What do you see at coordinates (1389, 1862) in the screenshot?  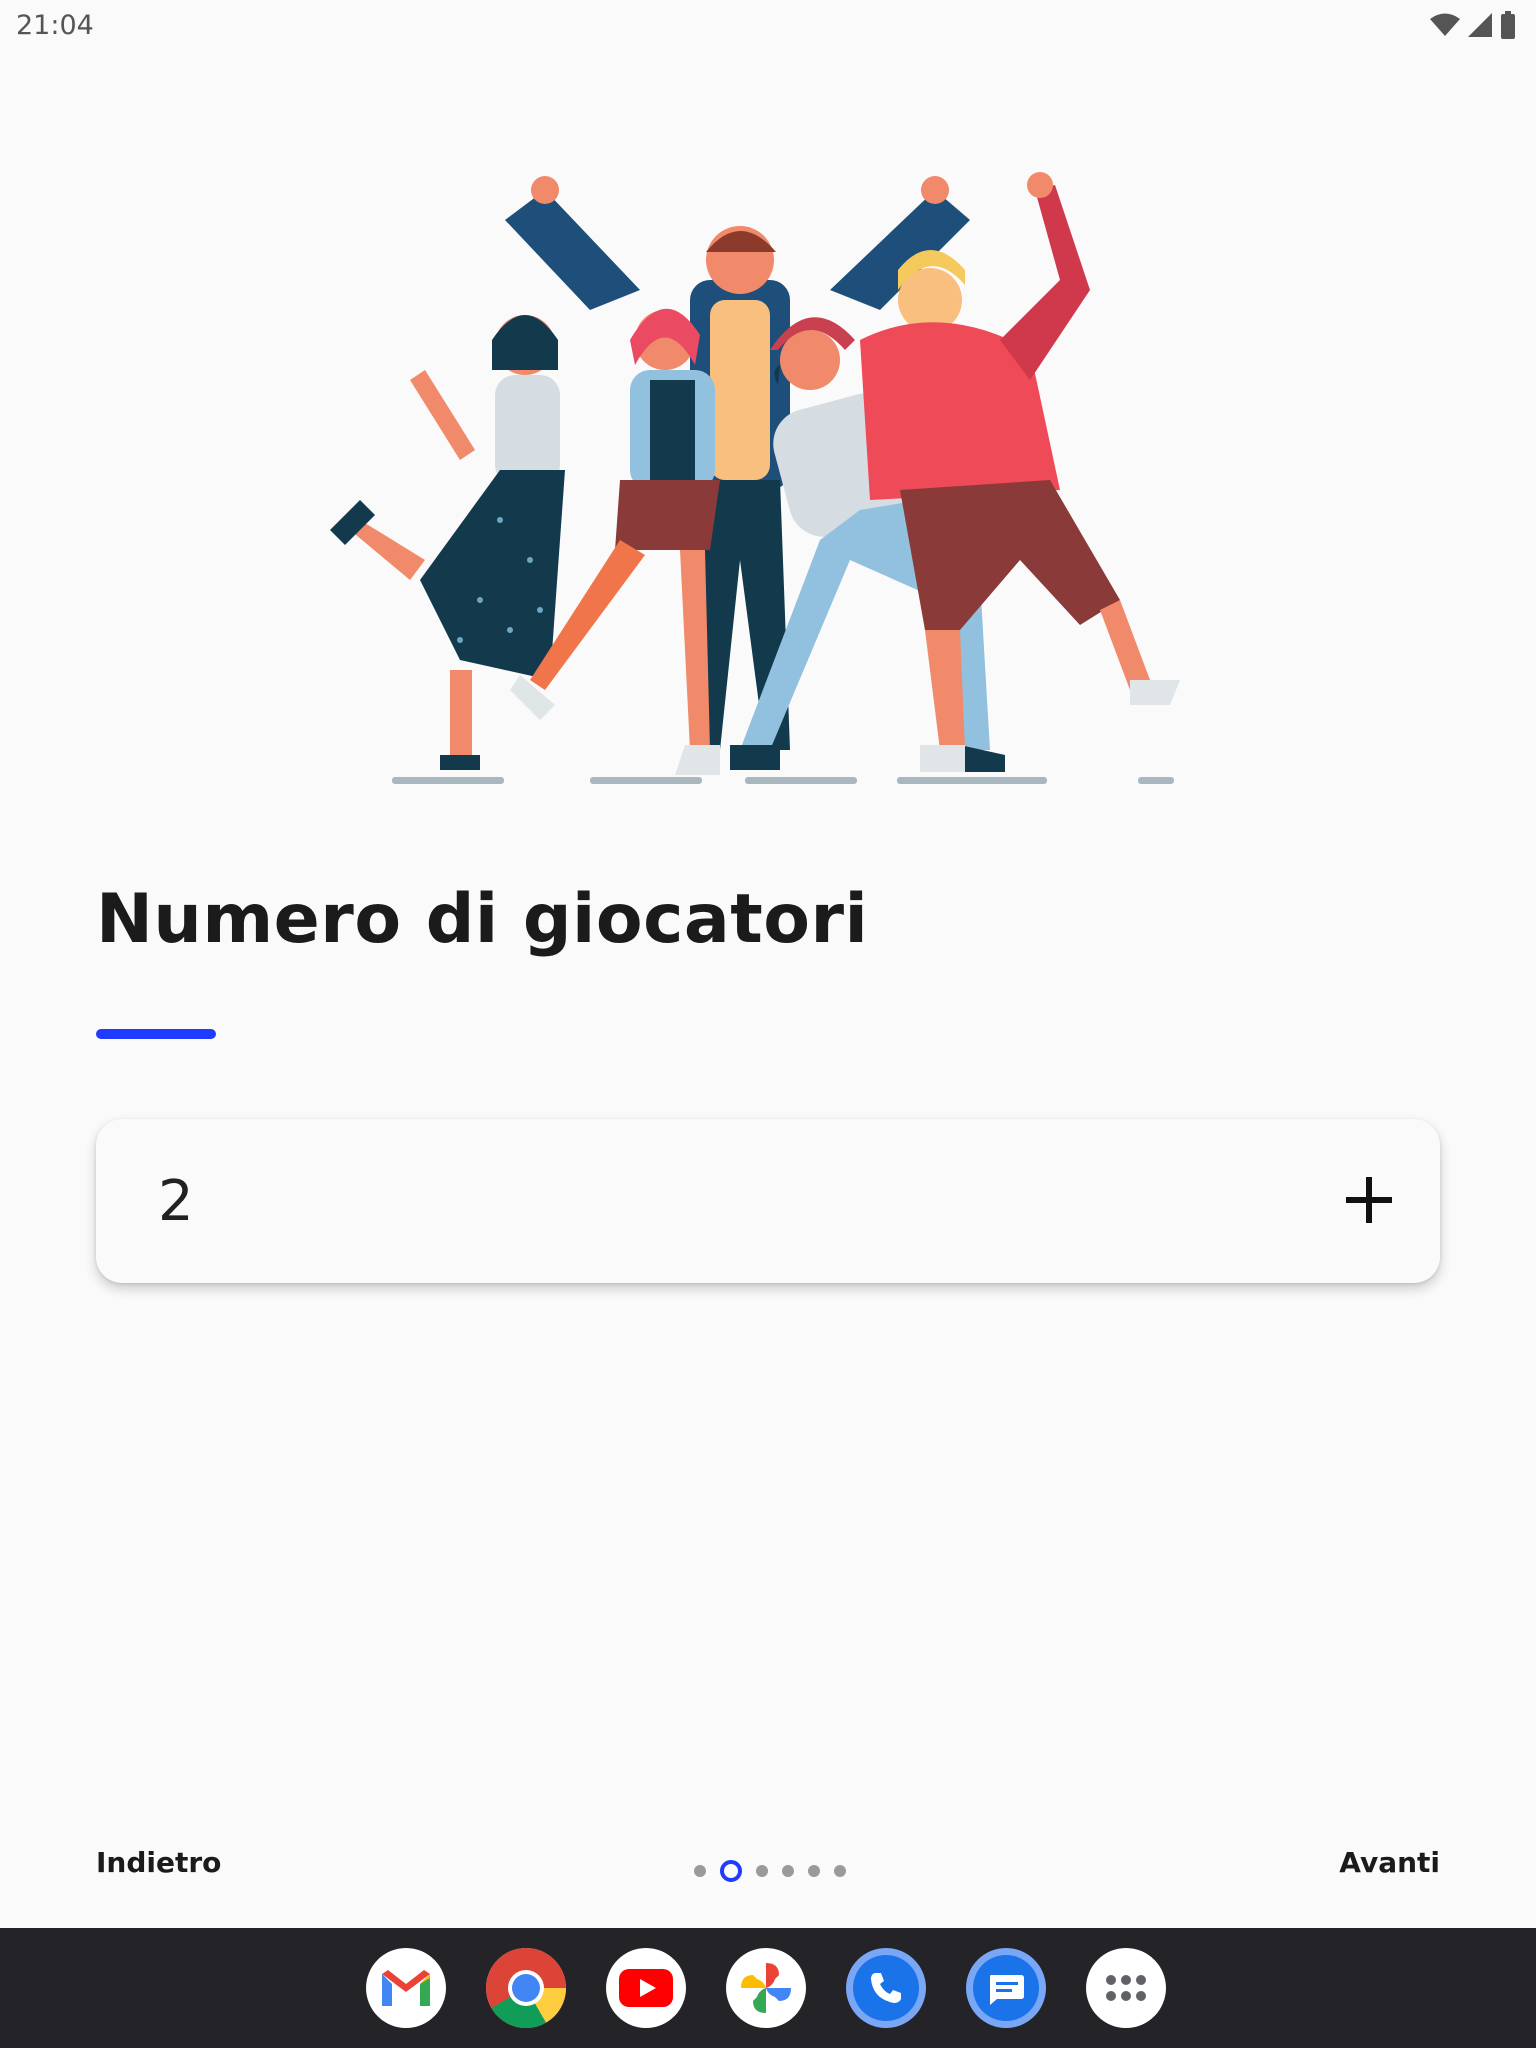 I see `next-button: Avanti` at bounding box center [1389, 1862].